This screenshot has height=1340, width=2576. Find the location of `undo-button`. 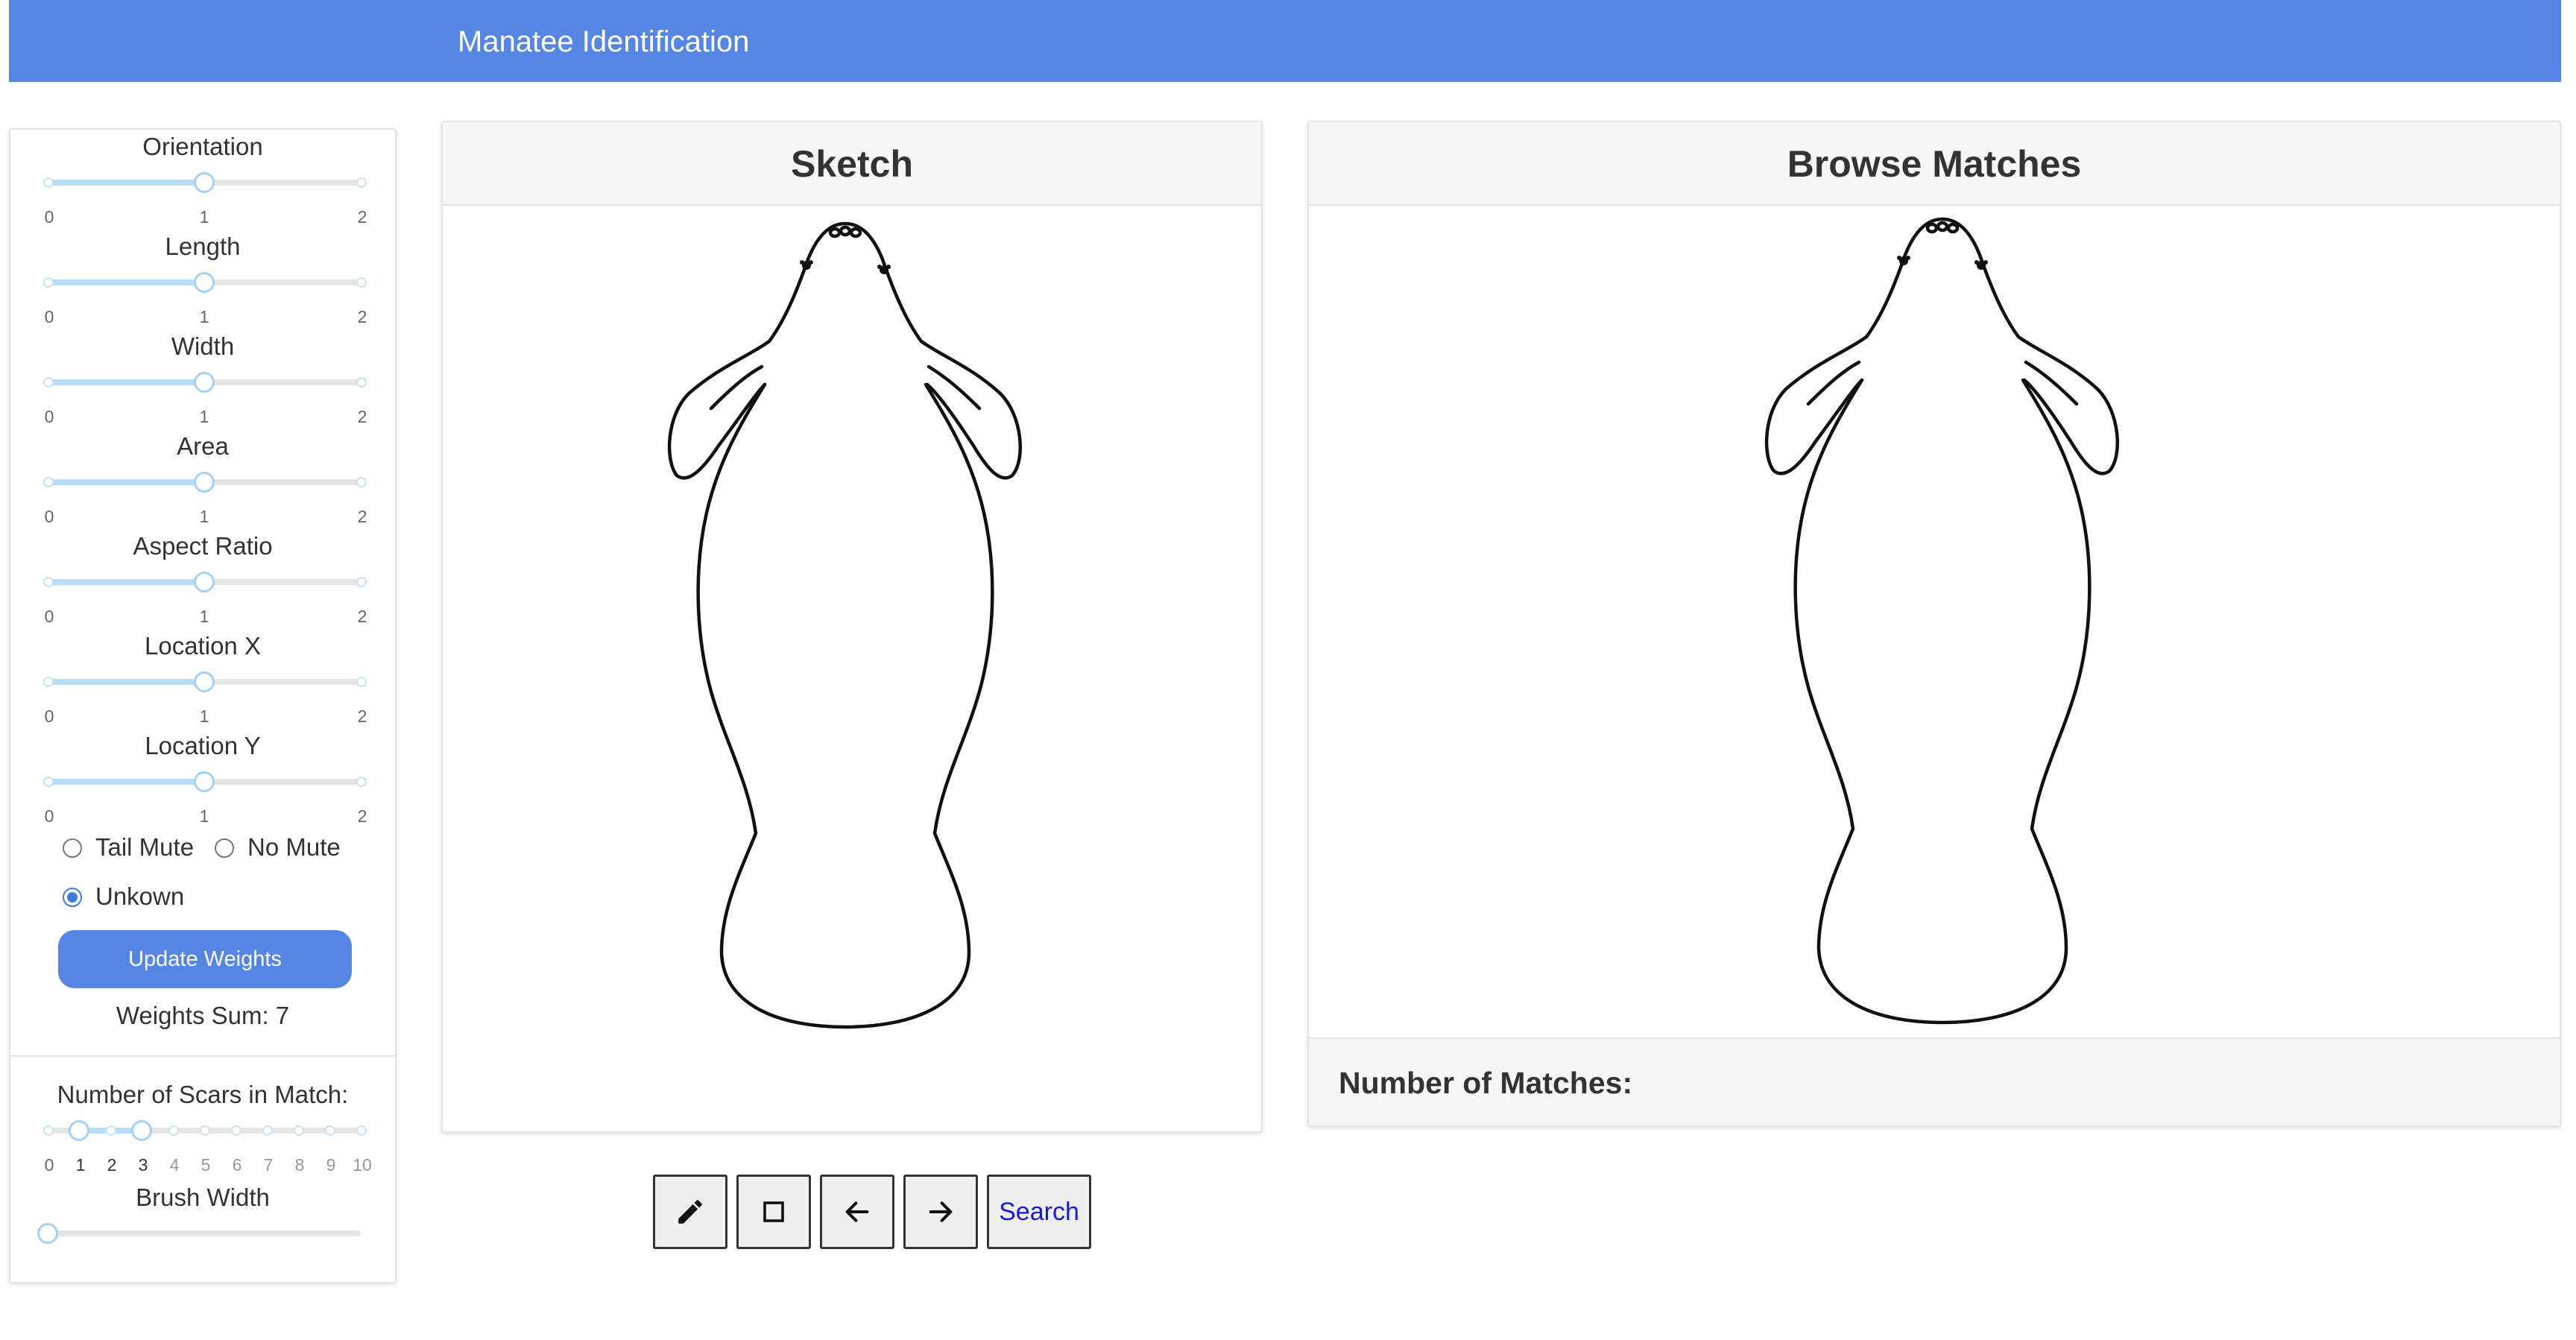

undo-button is located at coordinates (857, 1212).